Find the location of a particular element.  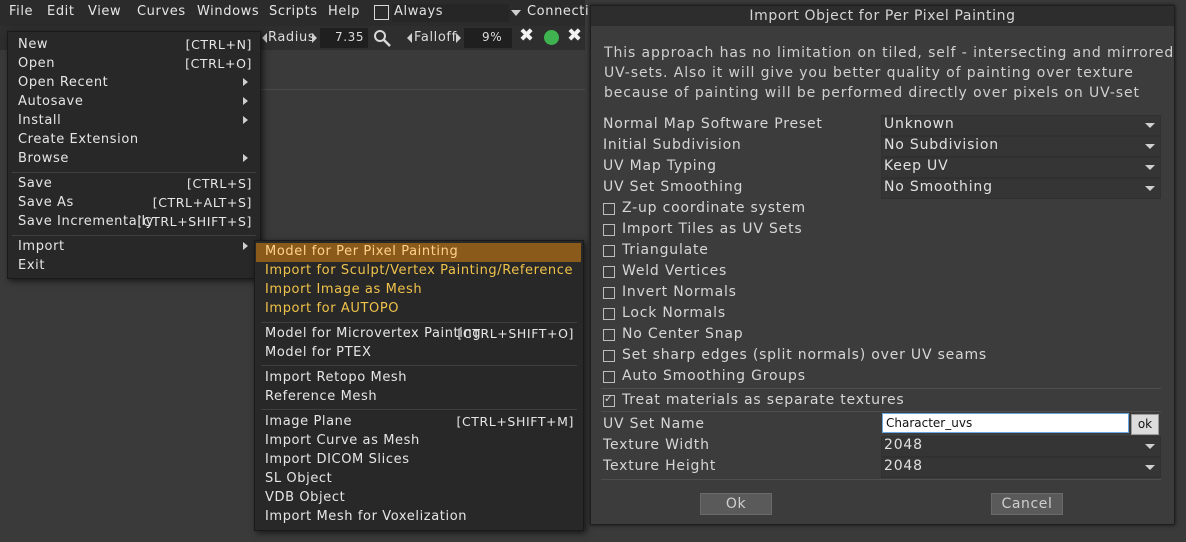

dialog-titlebar: Import Object for Per Pixel Painting is located at coordinates (882, 16).